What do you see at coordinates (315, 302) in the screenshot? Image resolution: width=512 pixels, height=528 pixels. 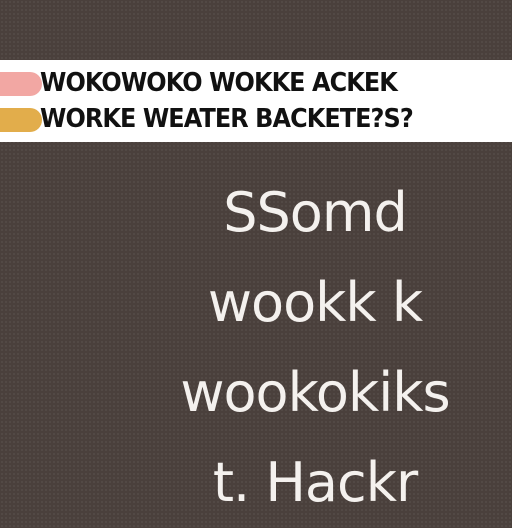 I see `text-line-2: wookk k` at bounding box center [315, 302].